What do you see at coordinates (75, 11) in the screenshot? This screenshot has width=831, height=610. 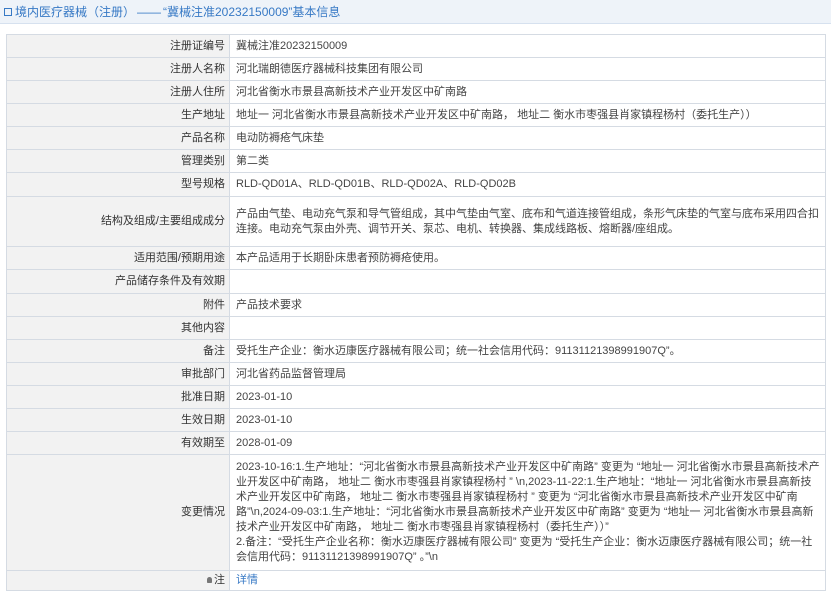 I see `breadcrumb-section-link: 境内医疗器械（注册）` at bounding box center [75, 11].